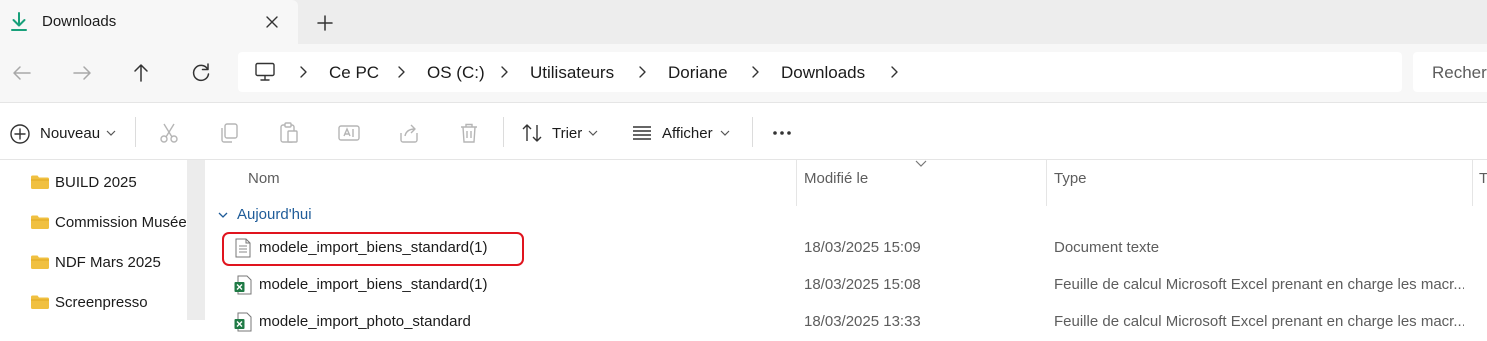 The width and height of the screenshot is (1487, 341). I want to click on computer-icon, so click(265, 72).